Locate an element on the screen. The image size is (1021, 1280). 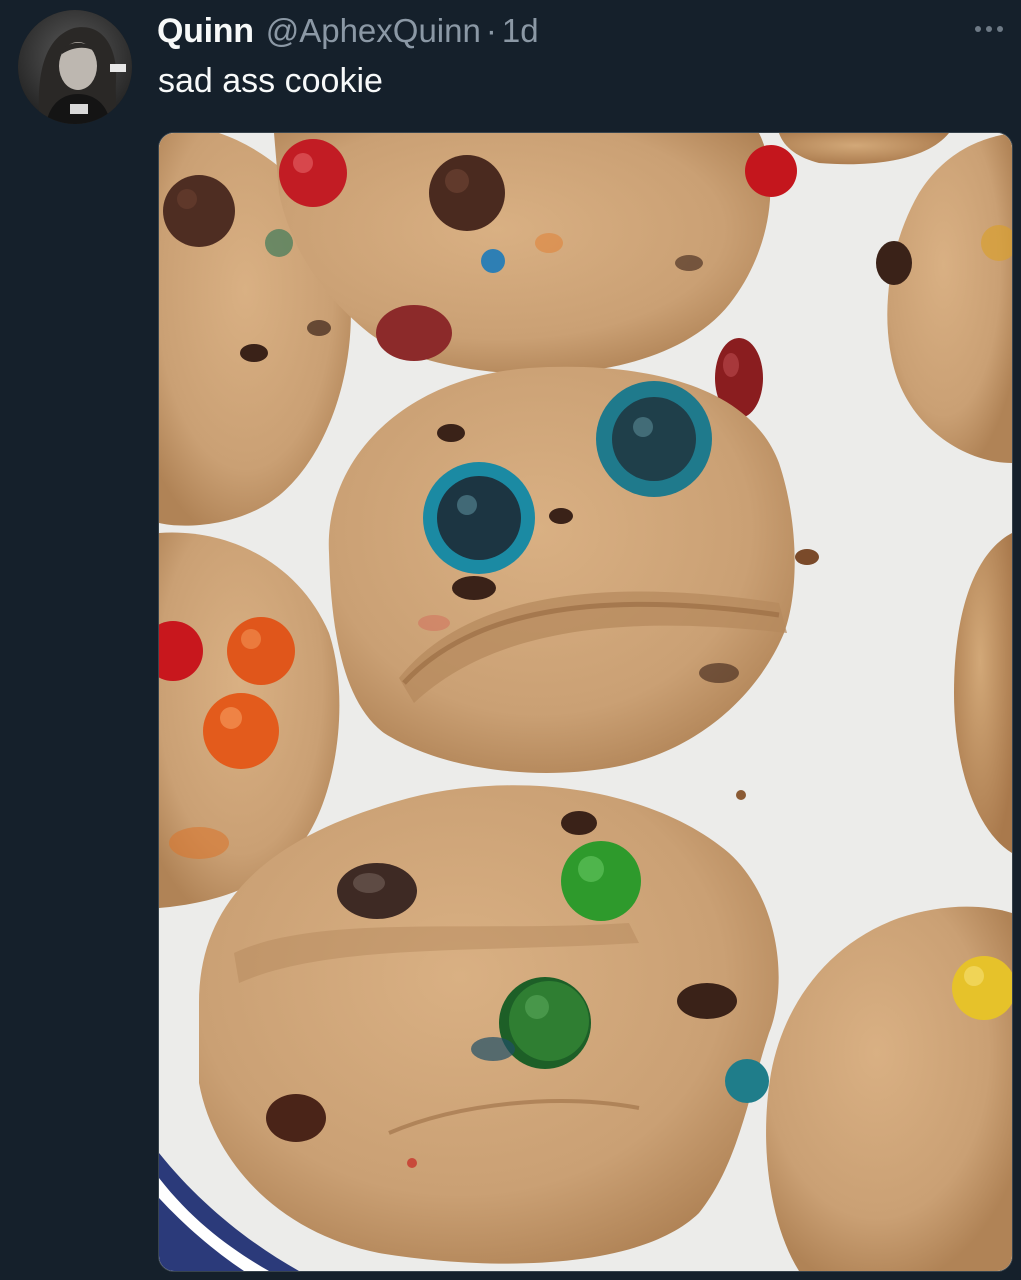
more-horizontal-icon is located at coordinates (989, 29).